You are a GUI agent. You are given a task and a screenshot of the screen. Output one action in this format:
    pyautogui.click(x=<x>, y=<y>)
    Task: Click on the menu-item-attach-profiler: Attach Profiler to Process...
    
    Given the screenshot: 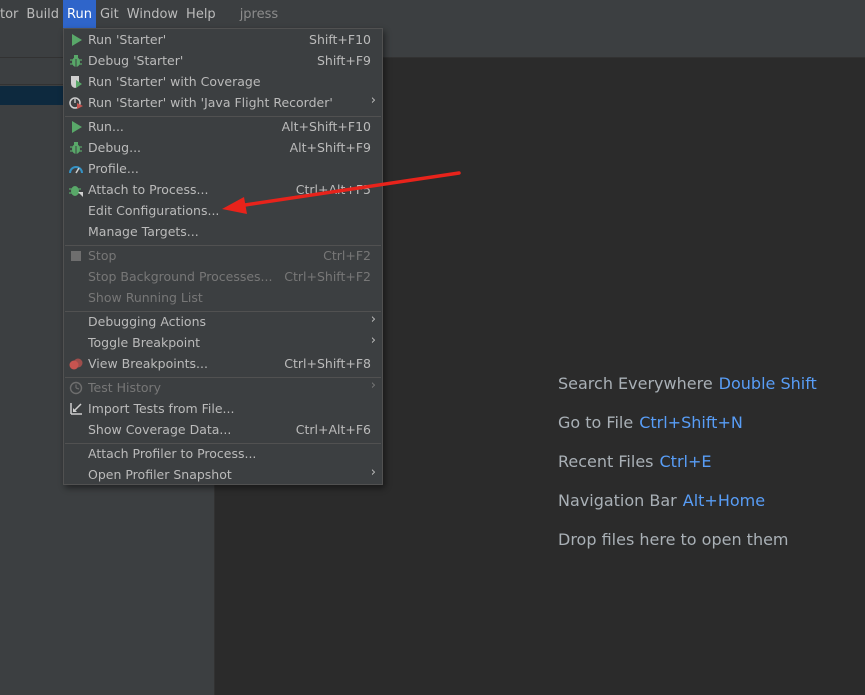 What is the action you would take?
    pyautogui.click(x=223, y=454)
    